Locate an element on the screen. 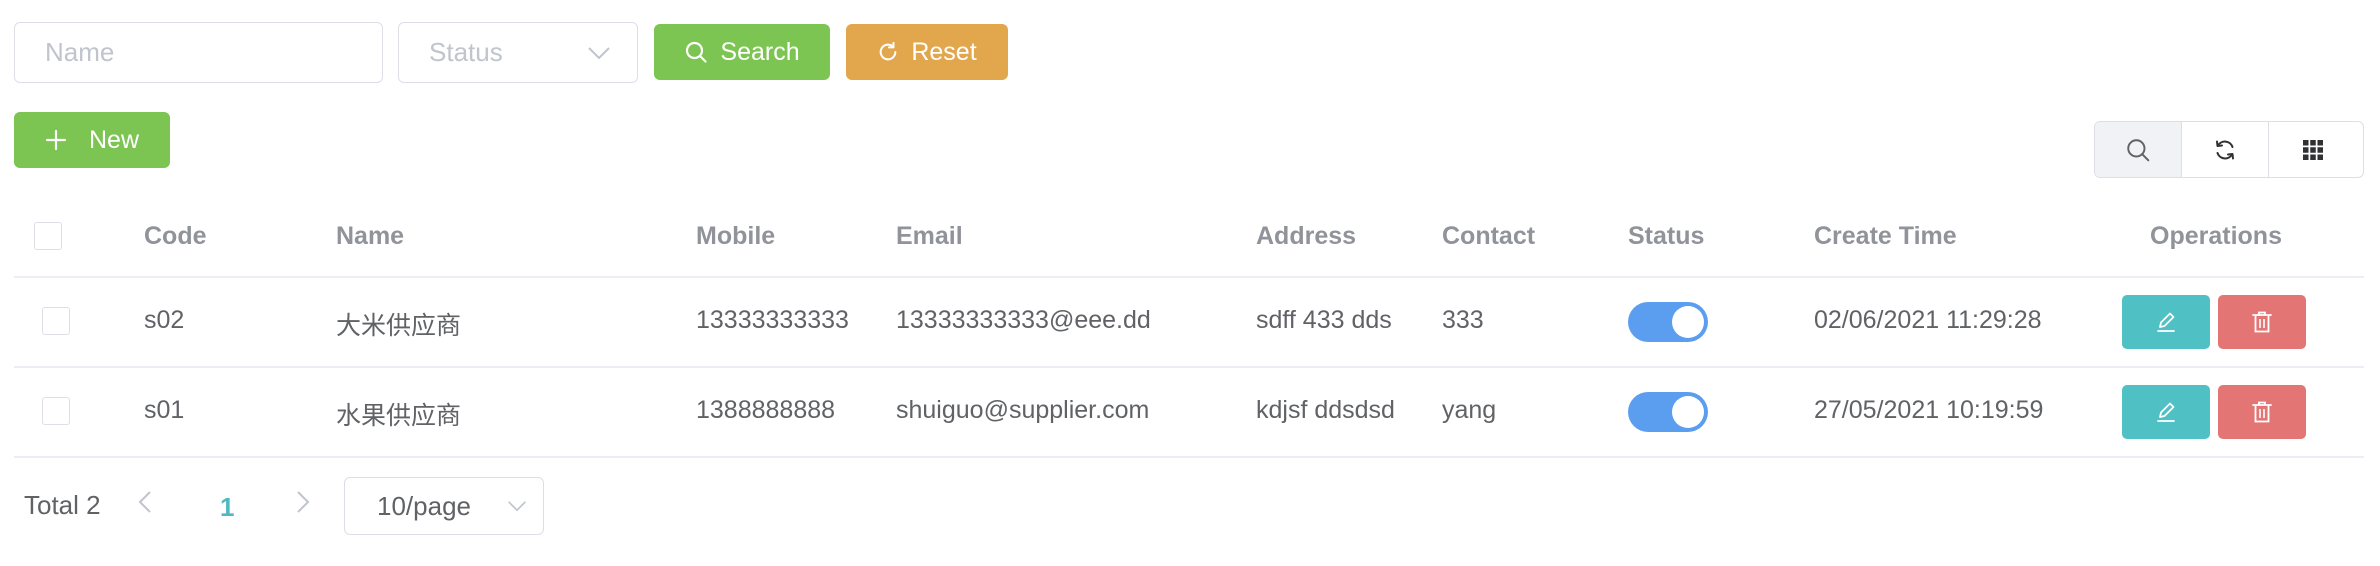  column-header-code: Code is located at coordinates (175, 236).